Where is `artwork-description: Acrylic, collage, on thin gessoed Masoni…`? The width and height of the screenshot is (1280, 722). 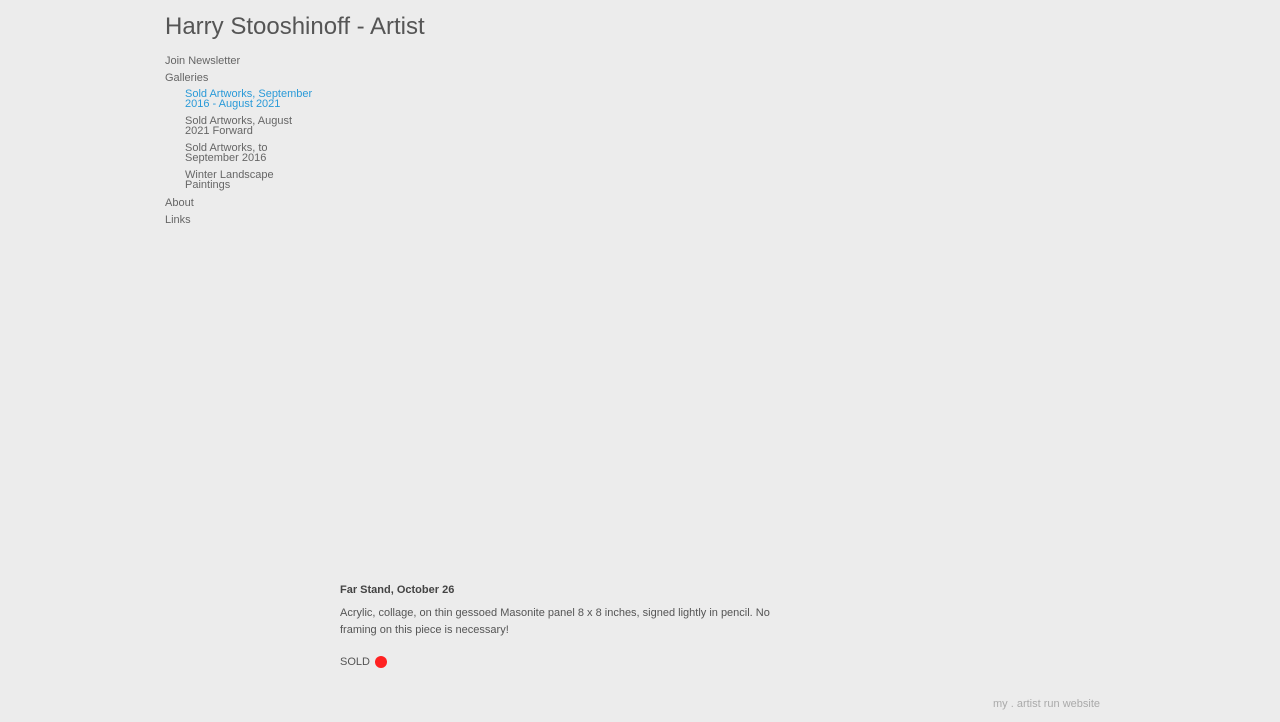
artwork-description: Acrylic, collage, on thin gessoed Masoni… is located at coordinates (555, 621).